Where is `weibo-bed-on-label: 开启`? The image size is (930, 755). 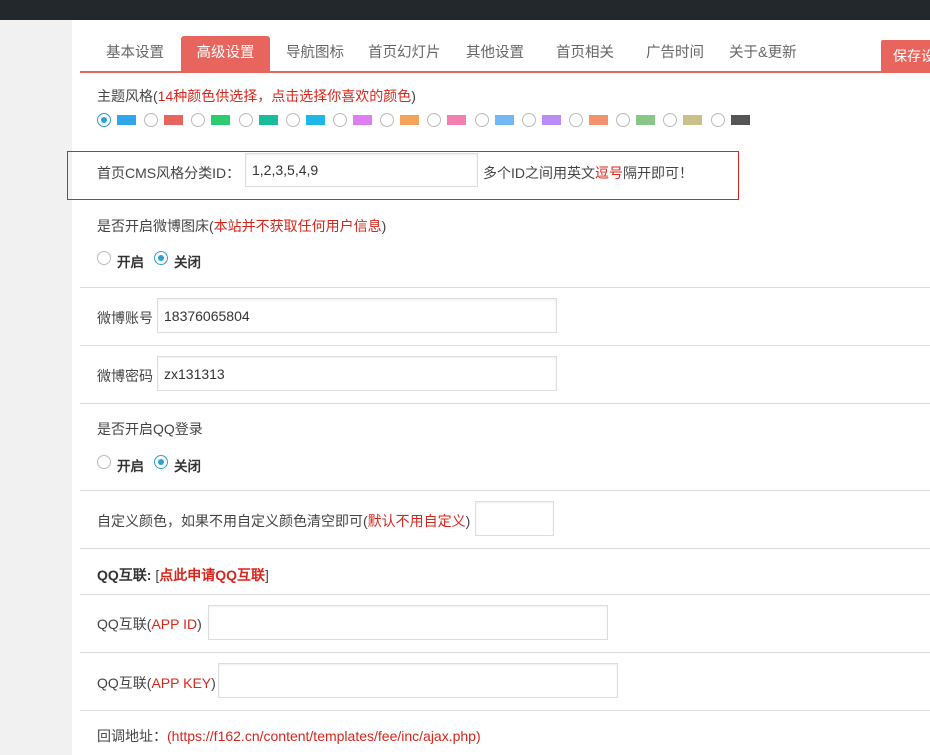
weibo-bed-on-label: 开启 is located at coordinates (130, 261).